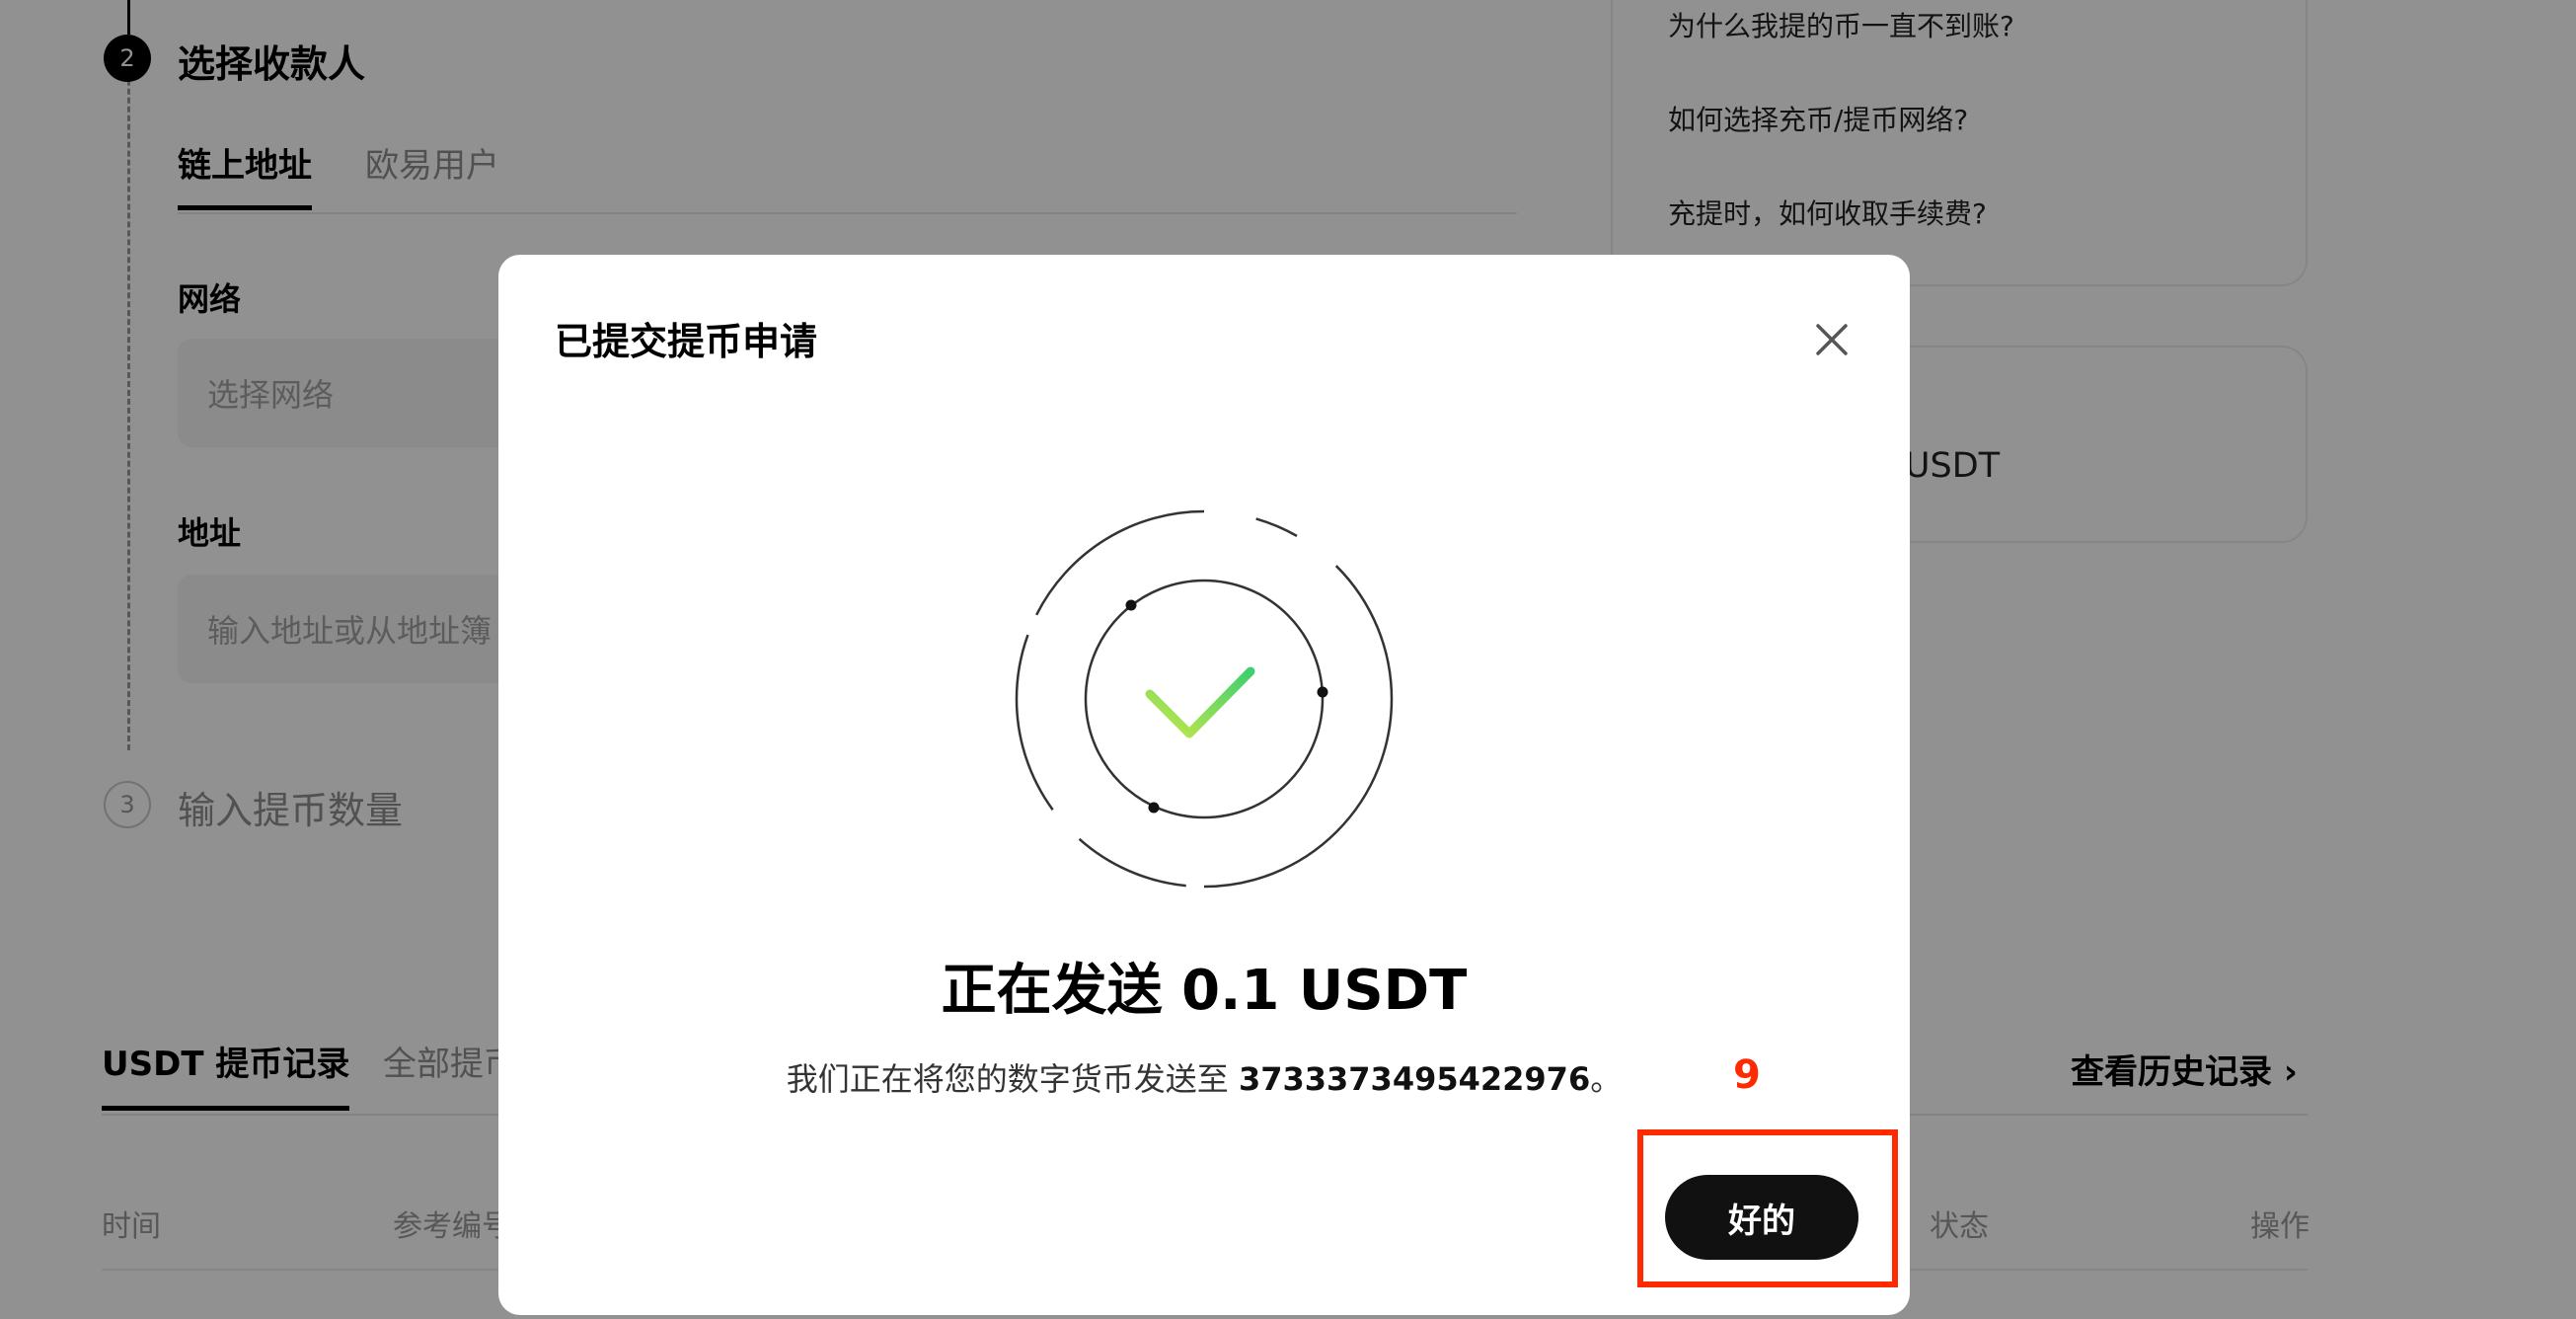  I want to click on dialog-title: 已提交提币申请, so click(686, 341).